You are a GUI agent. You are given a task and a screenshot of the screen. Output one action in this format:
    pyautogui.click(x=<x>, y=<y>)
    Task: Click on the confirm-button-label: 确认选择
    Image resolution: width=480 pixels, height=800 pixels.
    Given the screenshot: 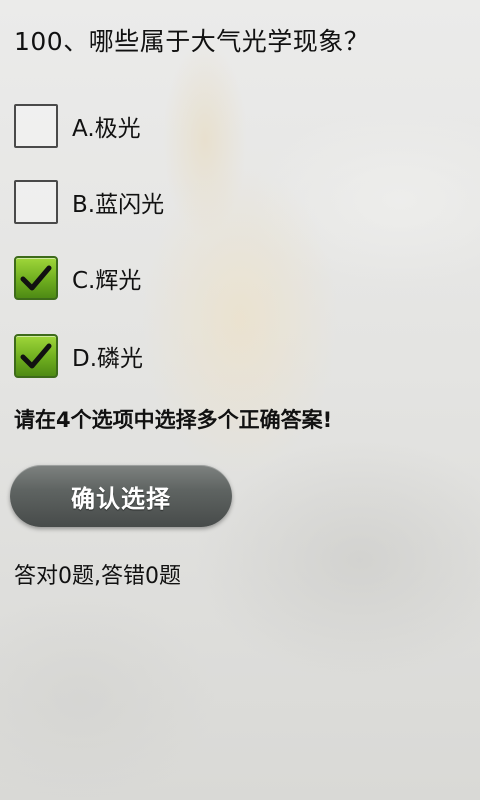 What is the action you would take?
    pyautogui.click(x=121, y=498)
    